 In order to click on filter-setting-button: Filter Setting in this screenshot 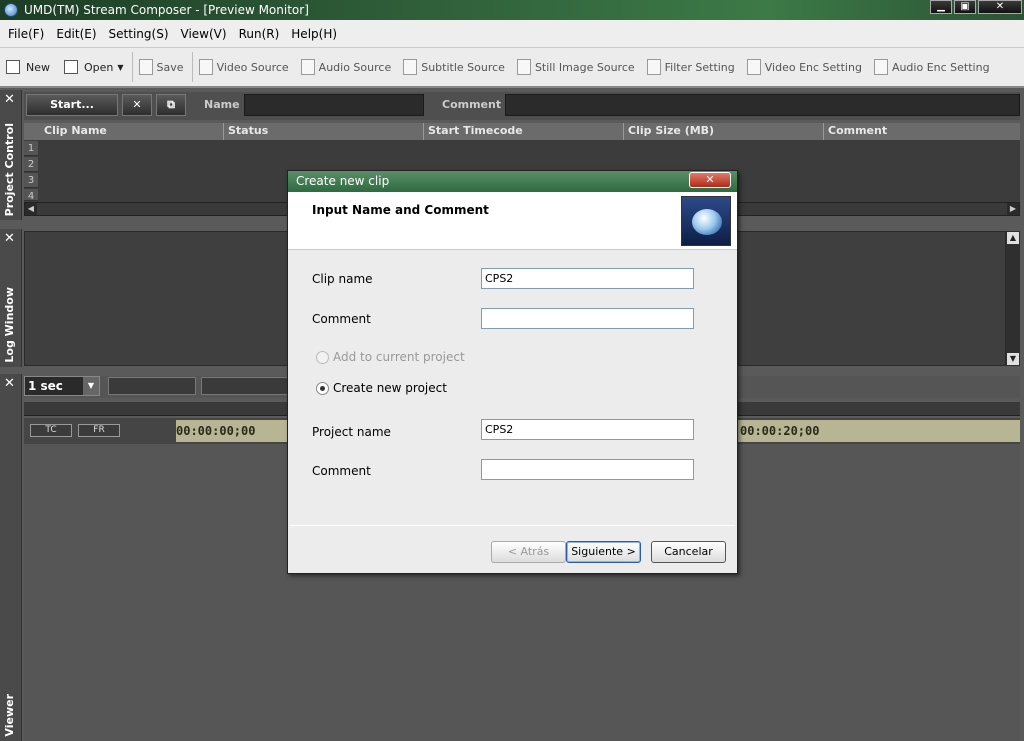, I will do `click(690, 67)`.